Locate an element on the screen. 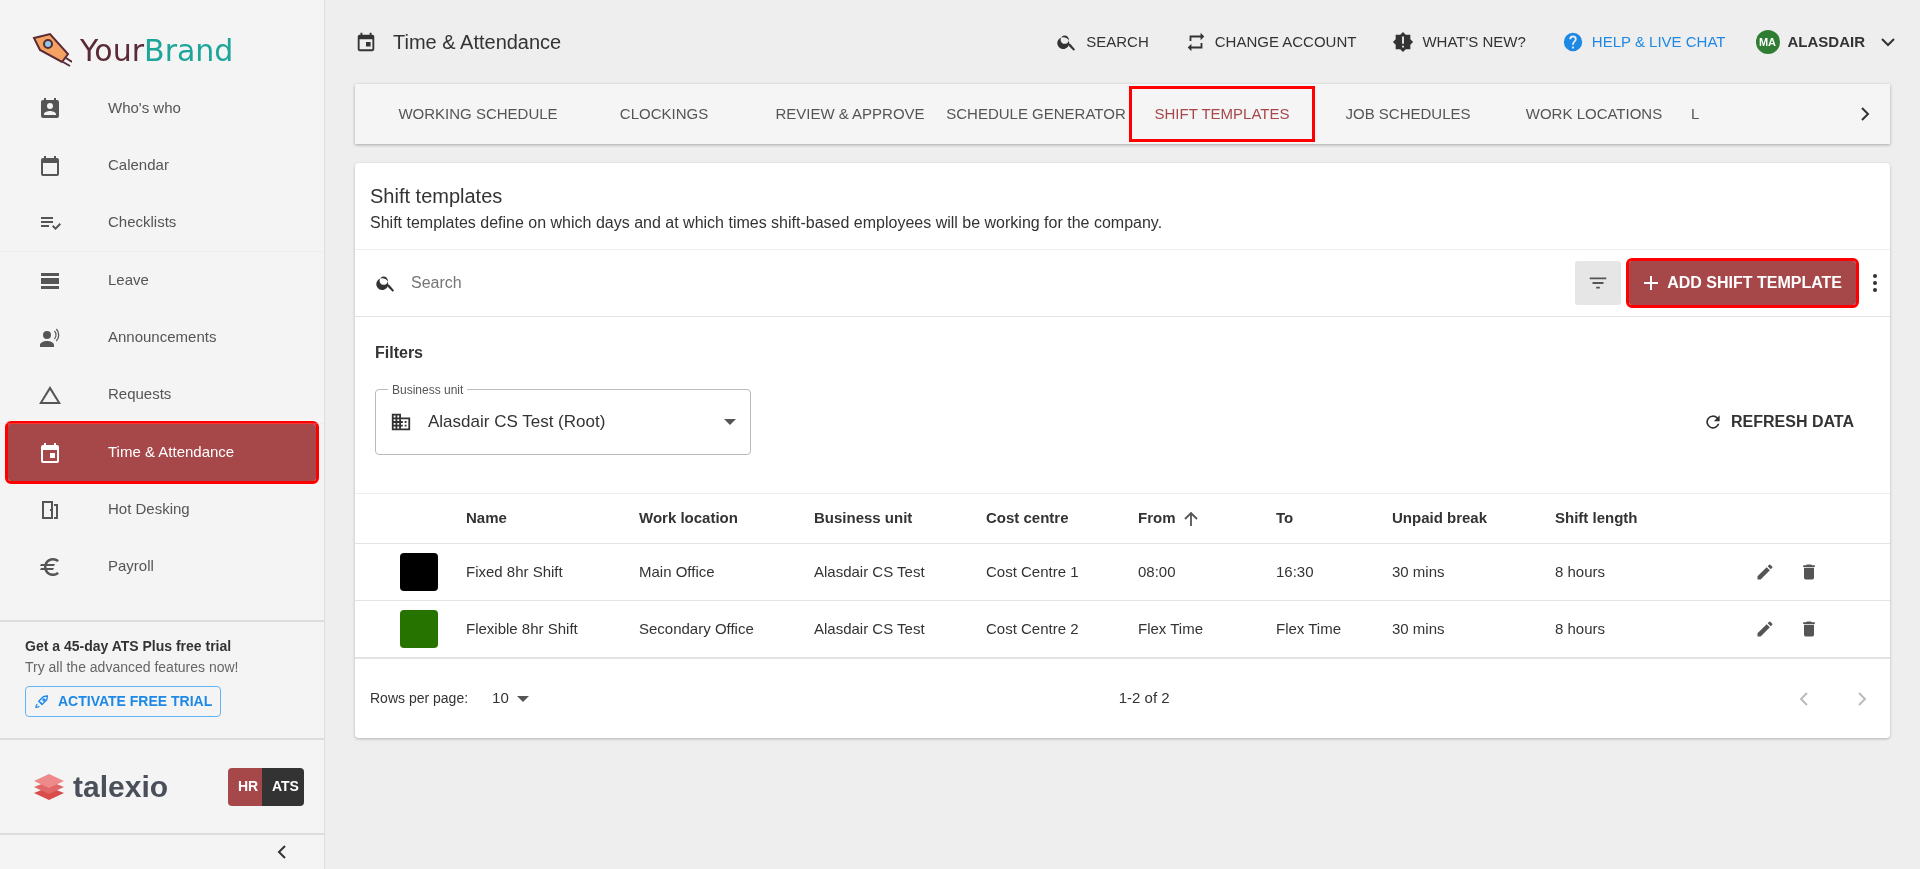 The width and height of the screenshot is (1920, 869). layers-logo-icon is located at coordinates (49, 786).